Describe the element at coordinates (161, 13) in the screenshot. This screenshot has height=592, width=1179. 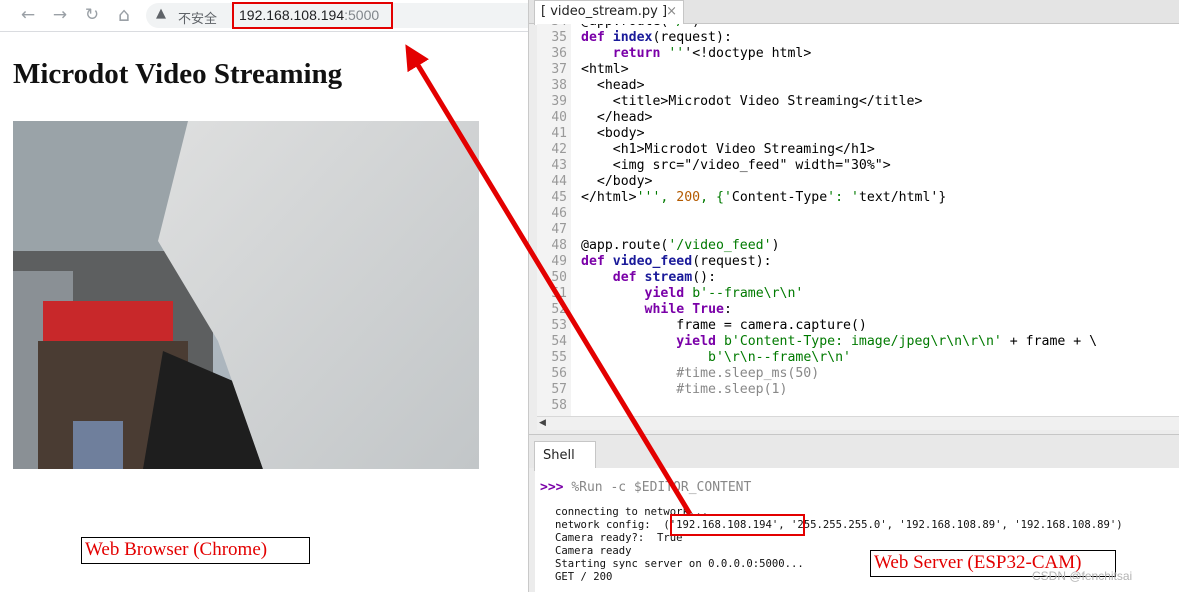
I see `warning-triangle-icon: ▲` at that location.